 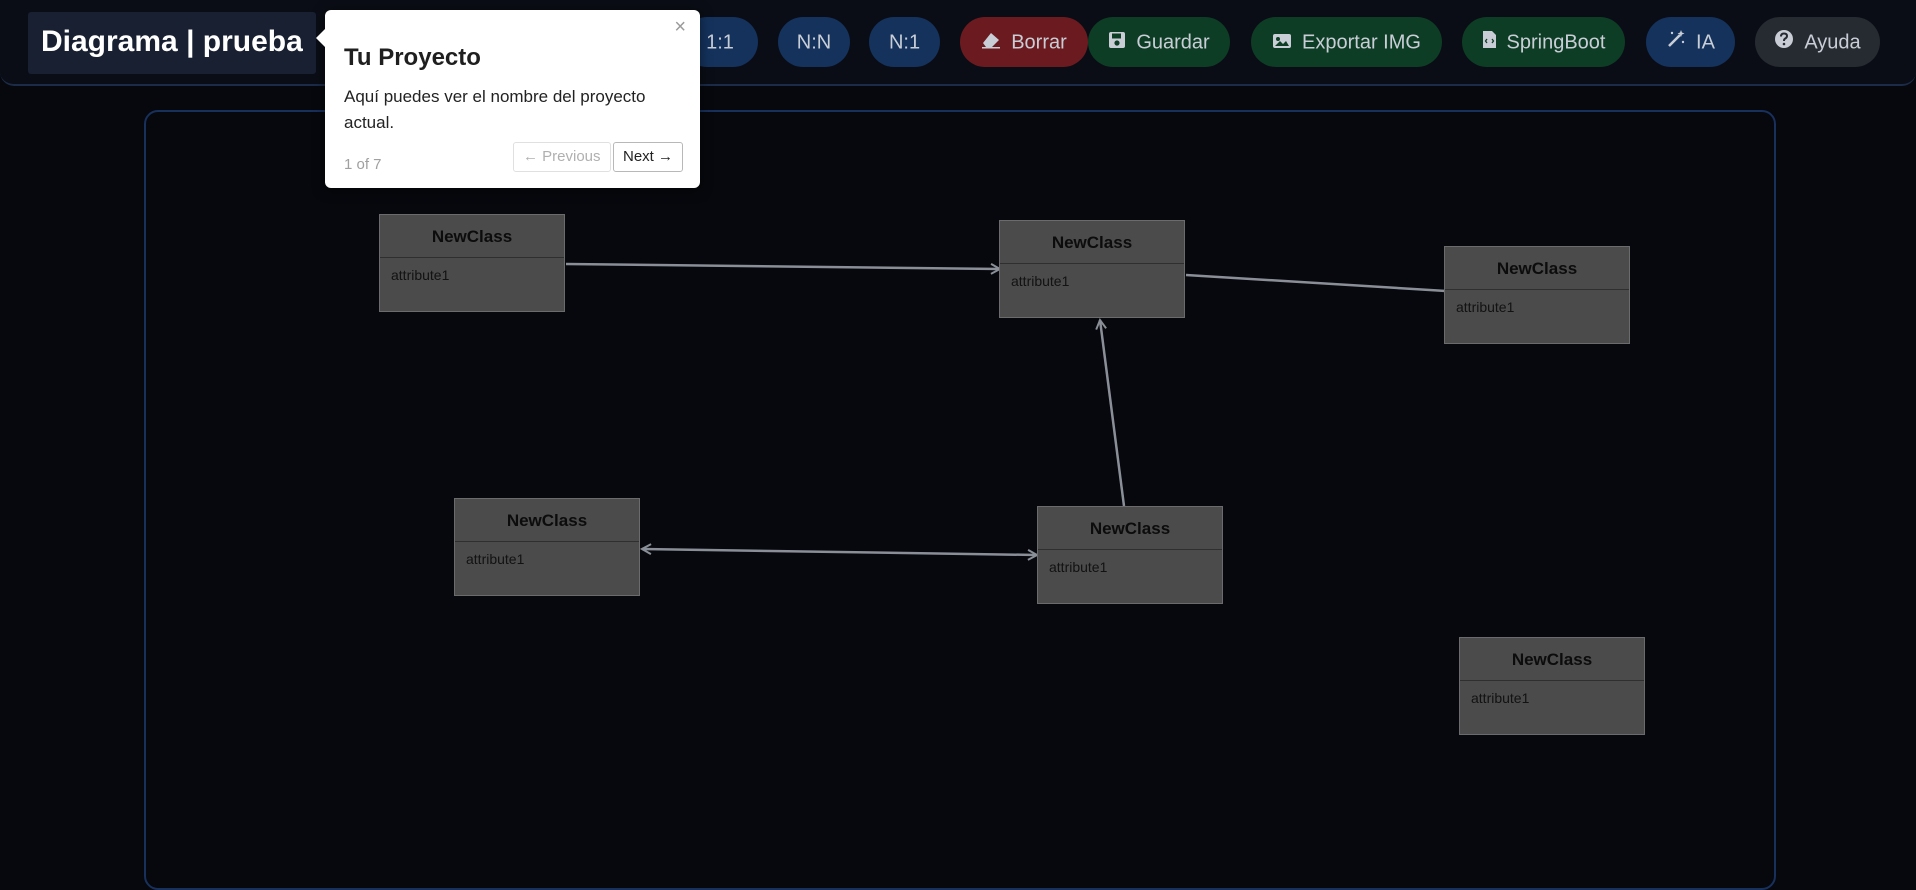 What do you see at coordinates (412, 57) in the screenshot?
I see `tour-title: Tu Proyecto` at bounding box center [412, 57].